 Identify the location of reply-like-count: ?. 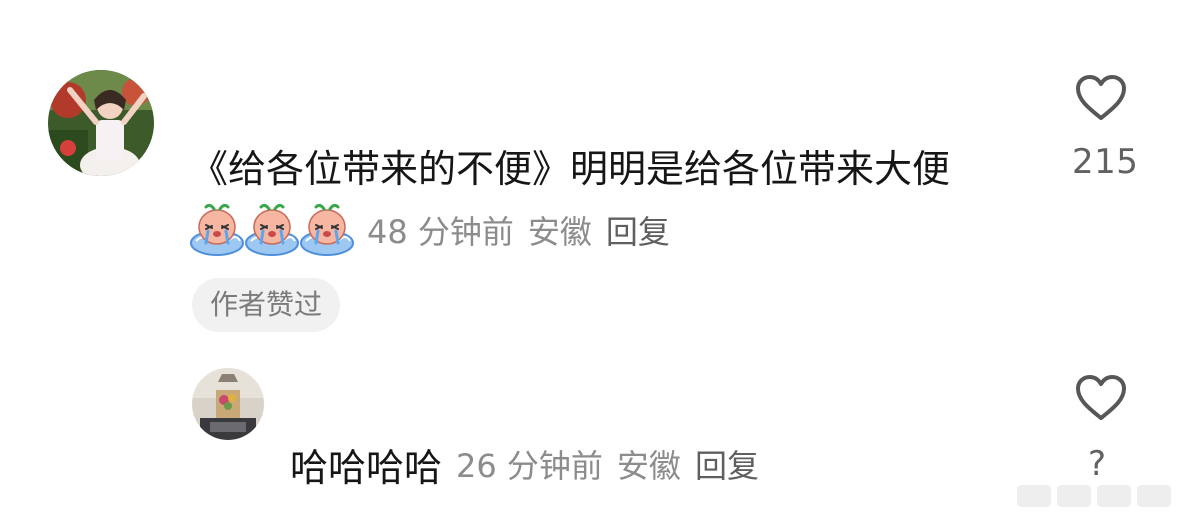
(1097, 464).